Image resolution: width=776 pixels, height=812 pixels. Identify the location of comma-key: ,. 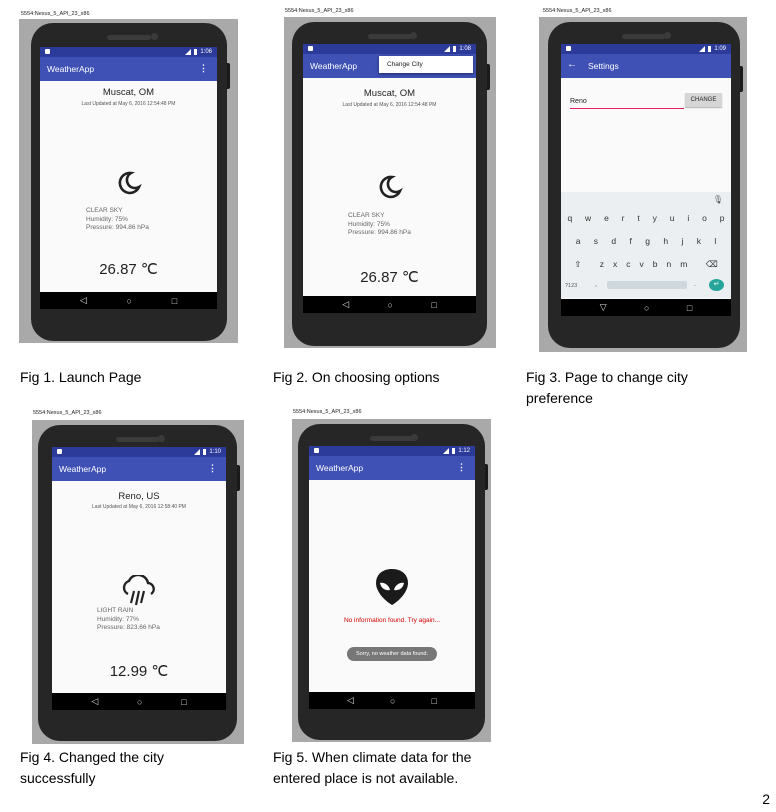
(596, 284).